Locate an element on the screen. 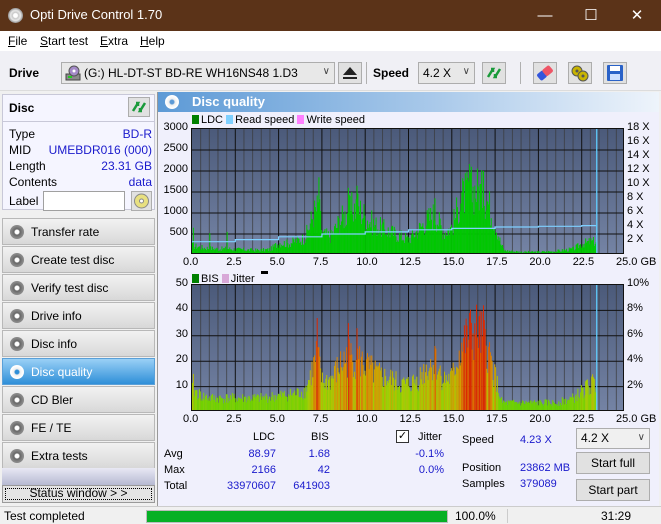 The width and height of the screenshot is (661, 524). disc-label-button is located at coordinates (141, 201).